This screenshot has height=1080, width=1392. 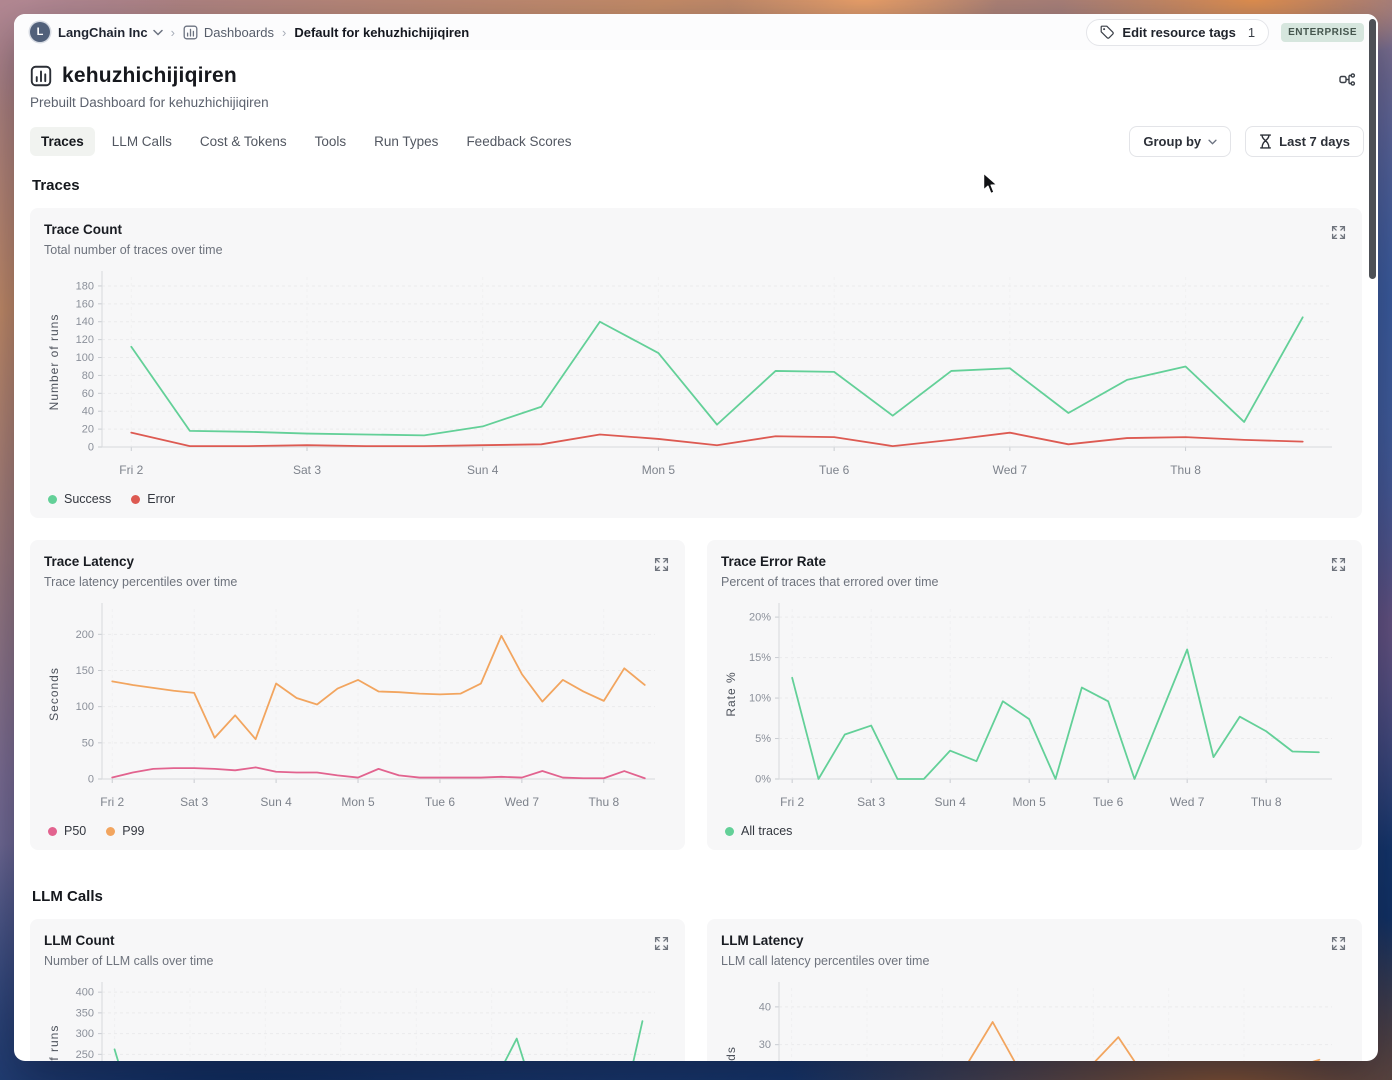 What do you see at coordinates (1322, 32) in the screenshot?
I see `plan-badge: ENTERPRISE` at bounding box center [1322, 32].